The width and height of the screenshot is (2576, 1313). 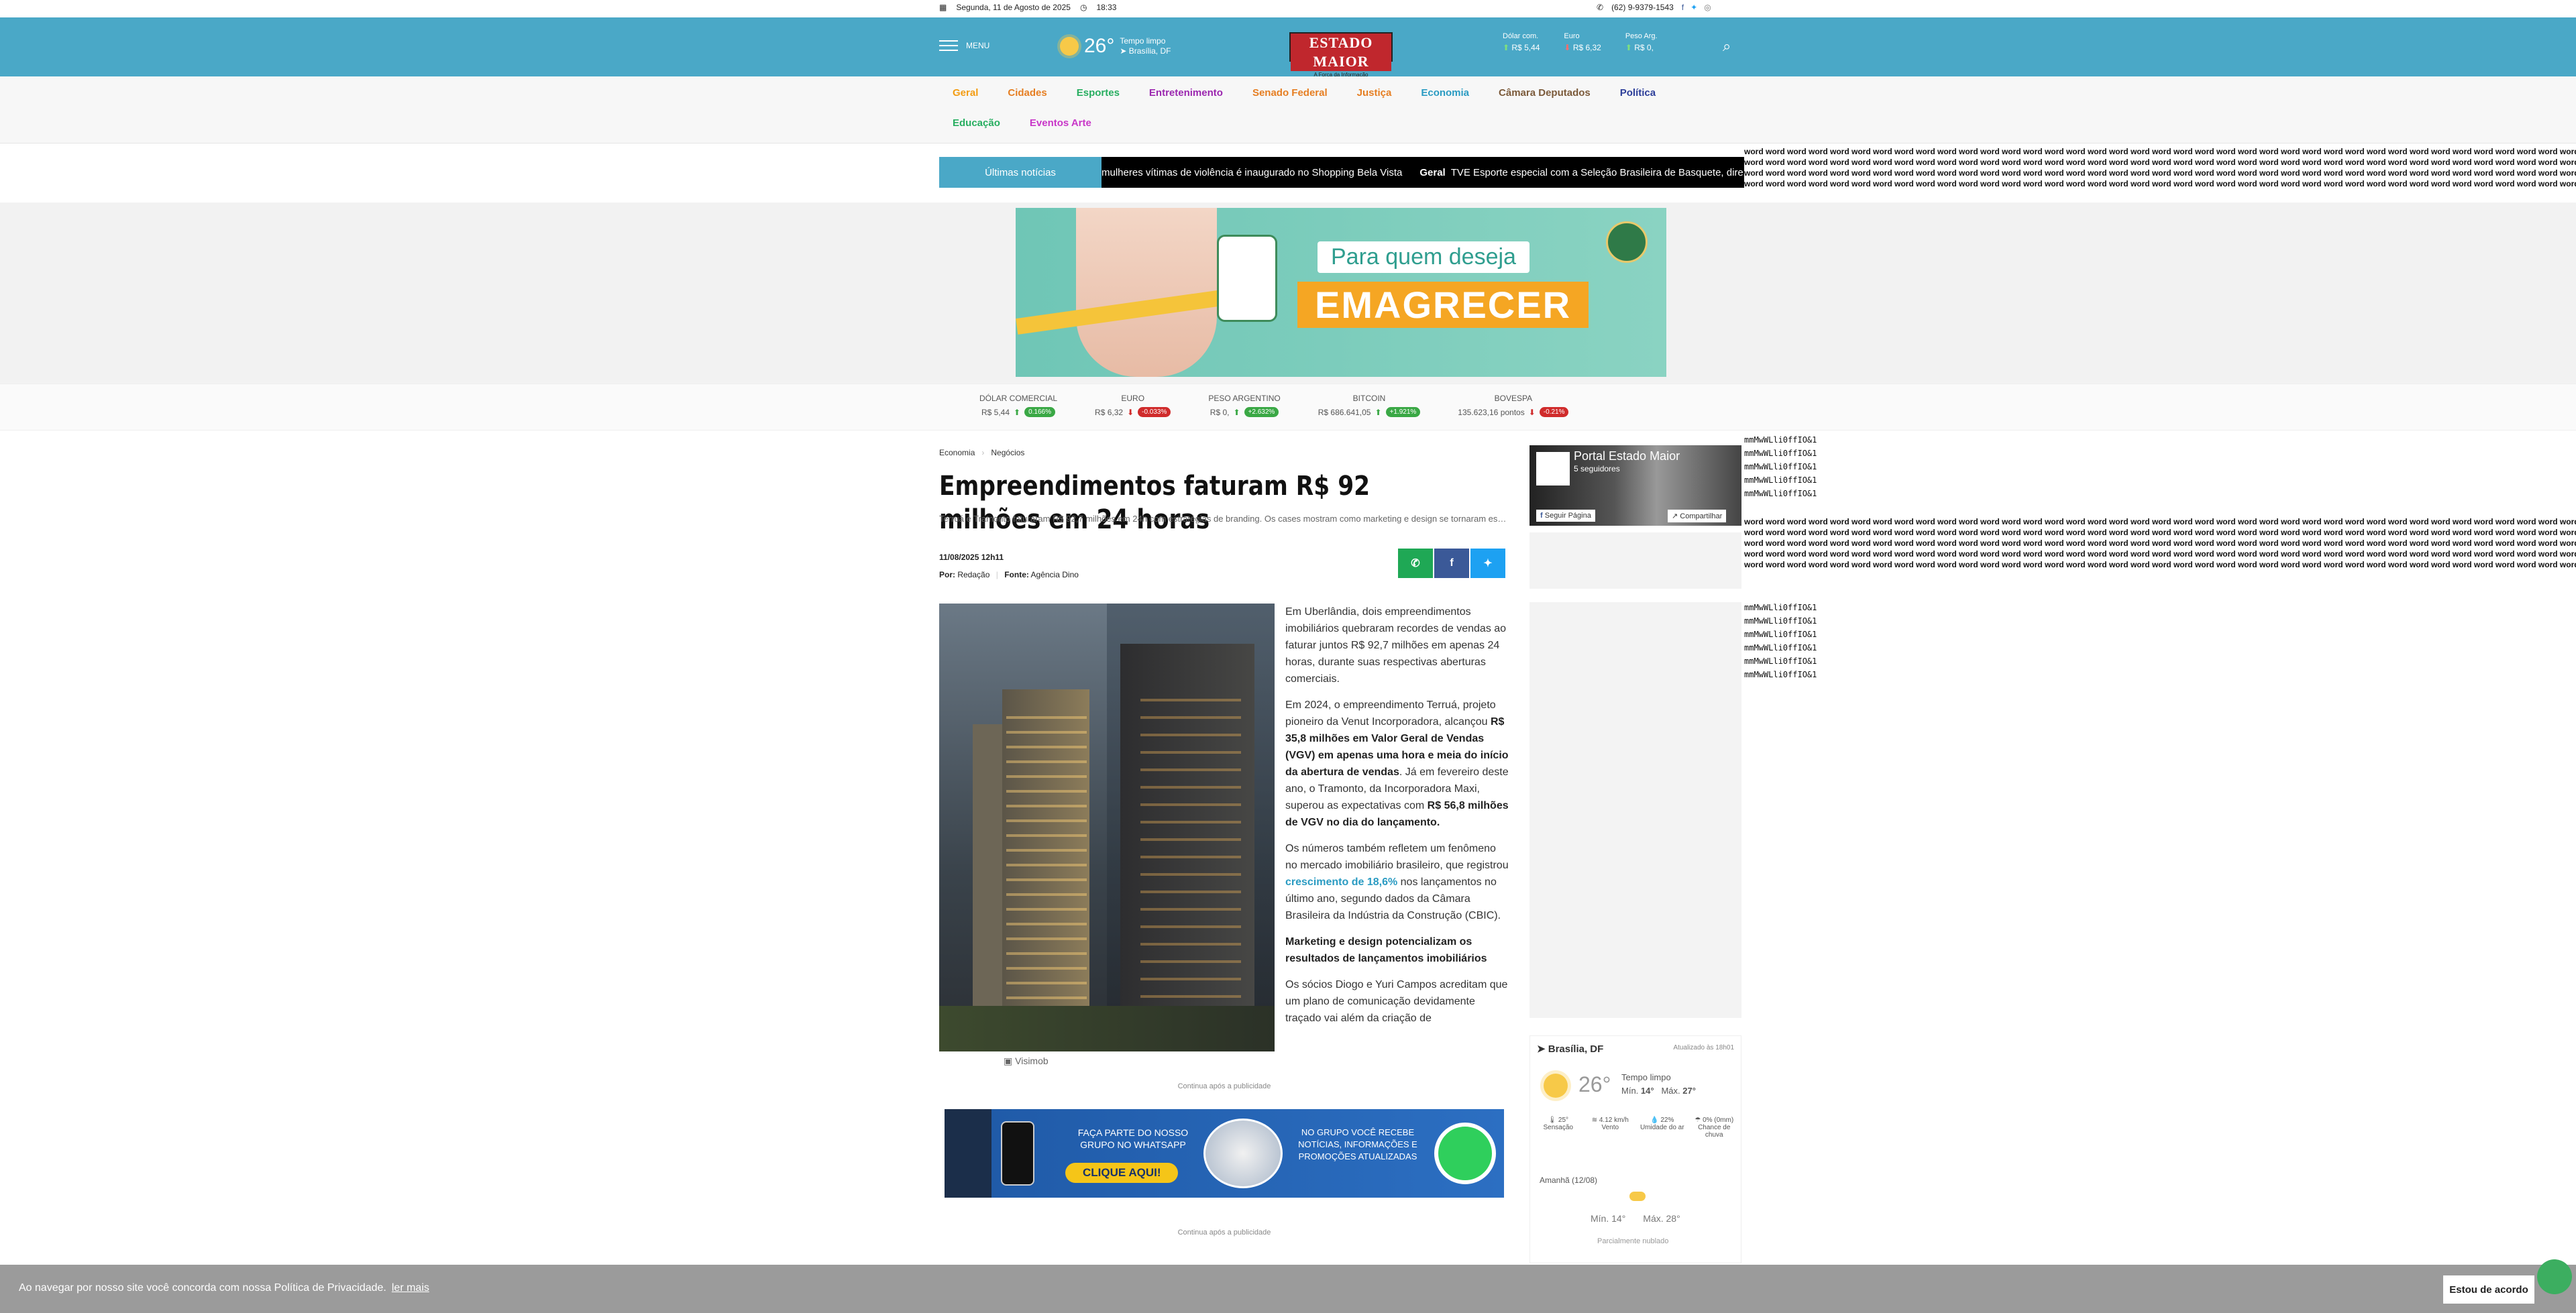 I want to click on nav-item-pol-tica: Política, so click(x=1638, y=93).